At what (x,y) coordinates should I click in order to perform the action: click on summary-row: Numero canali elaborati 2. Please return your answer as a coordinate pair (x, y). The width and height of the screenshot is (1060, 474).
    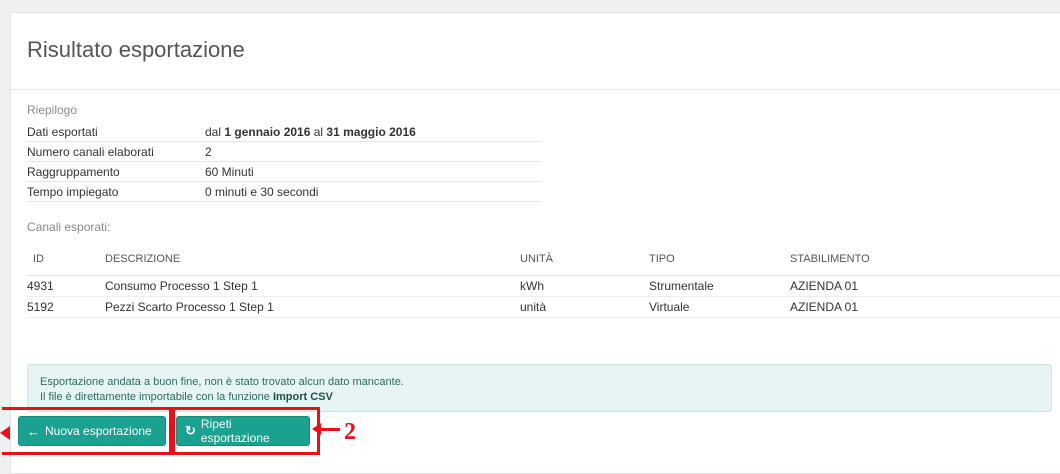
    Looking at the image, I should click on (284, 151).